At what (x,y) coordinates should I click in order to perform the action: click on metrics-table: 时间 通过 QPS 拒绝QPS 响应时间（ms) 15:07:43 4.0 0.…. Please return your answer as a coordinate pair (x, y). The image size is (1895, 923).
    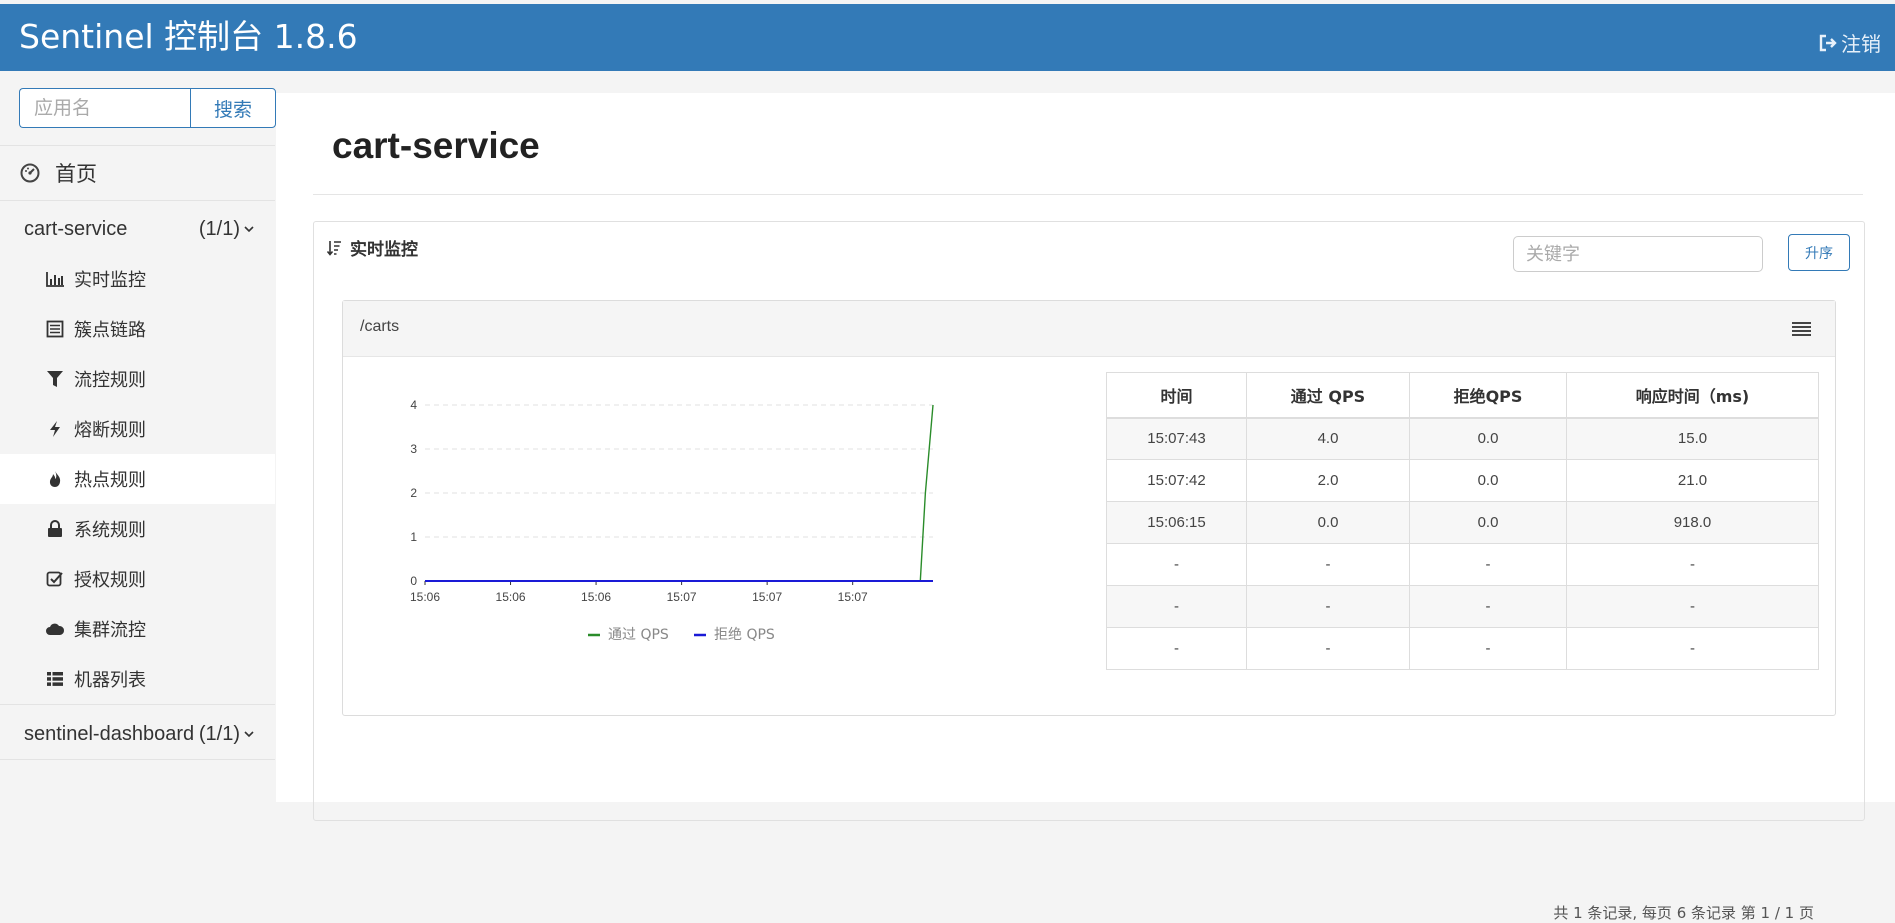
    Looking at the image, I should click on (1462, 521).